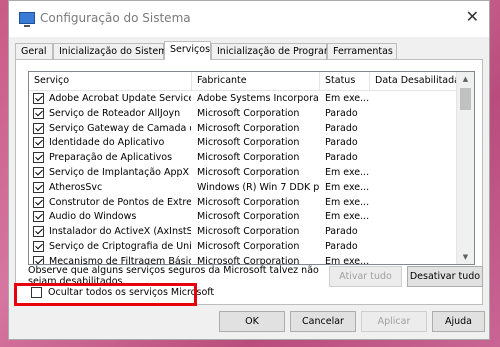  Describe the element at coordinates (365, 276) in the screenshot. I see `enable-all-button: Ativar tudo` at that location.